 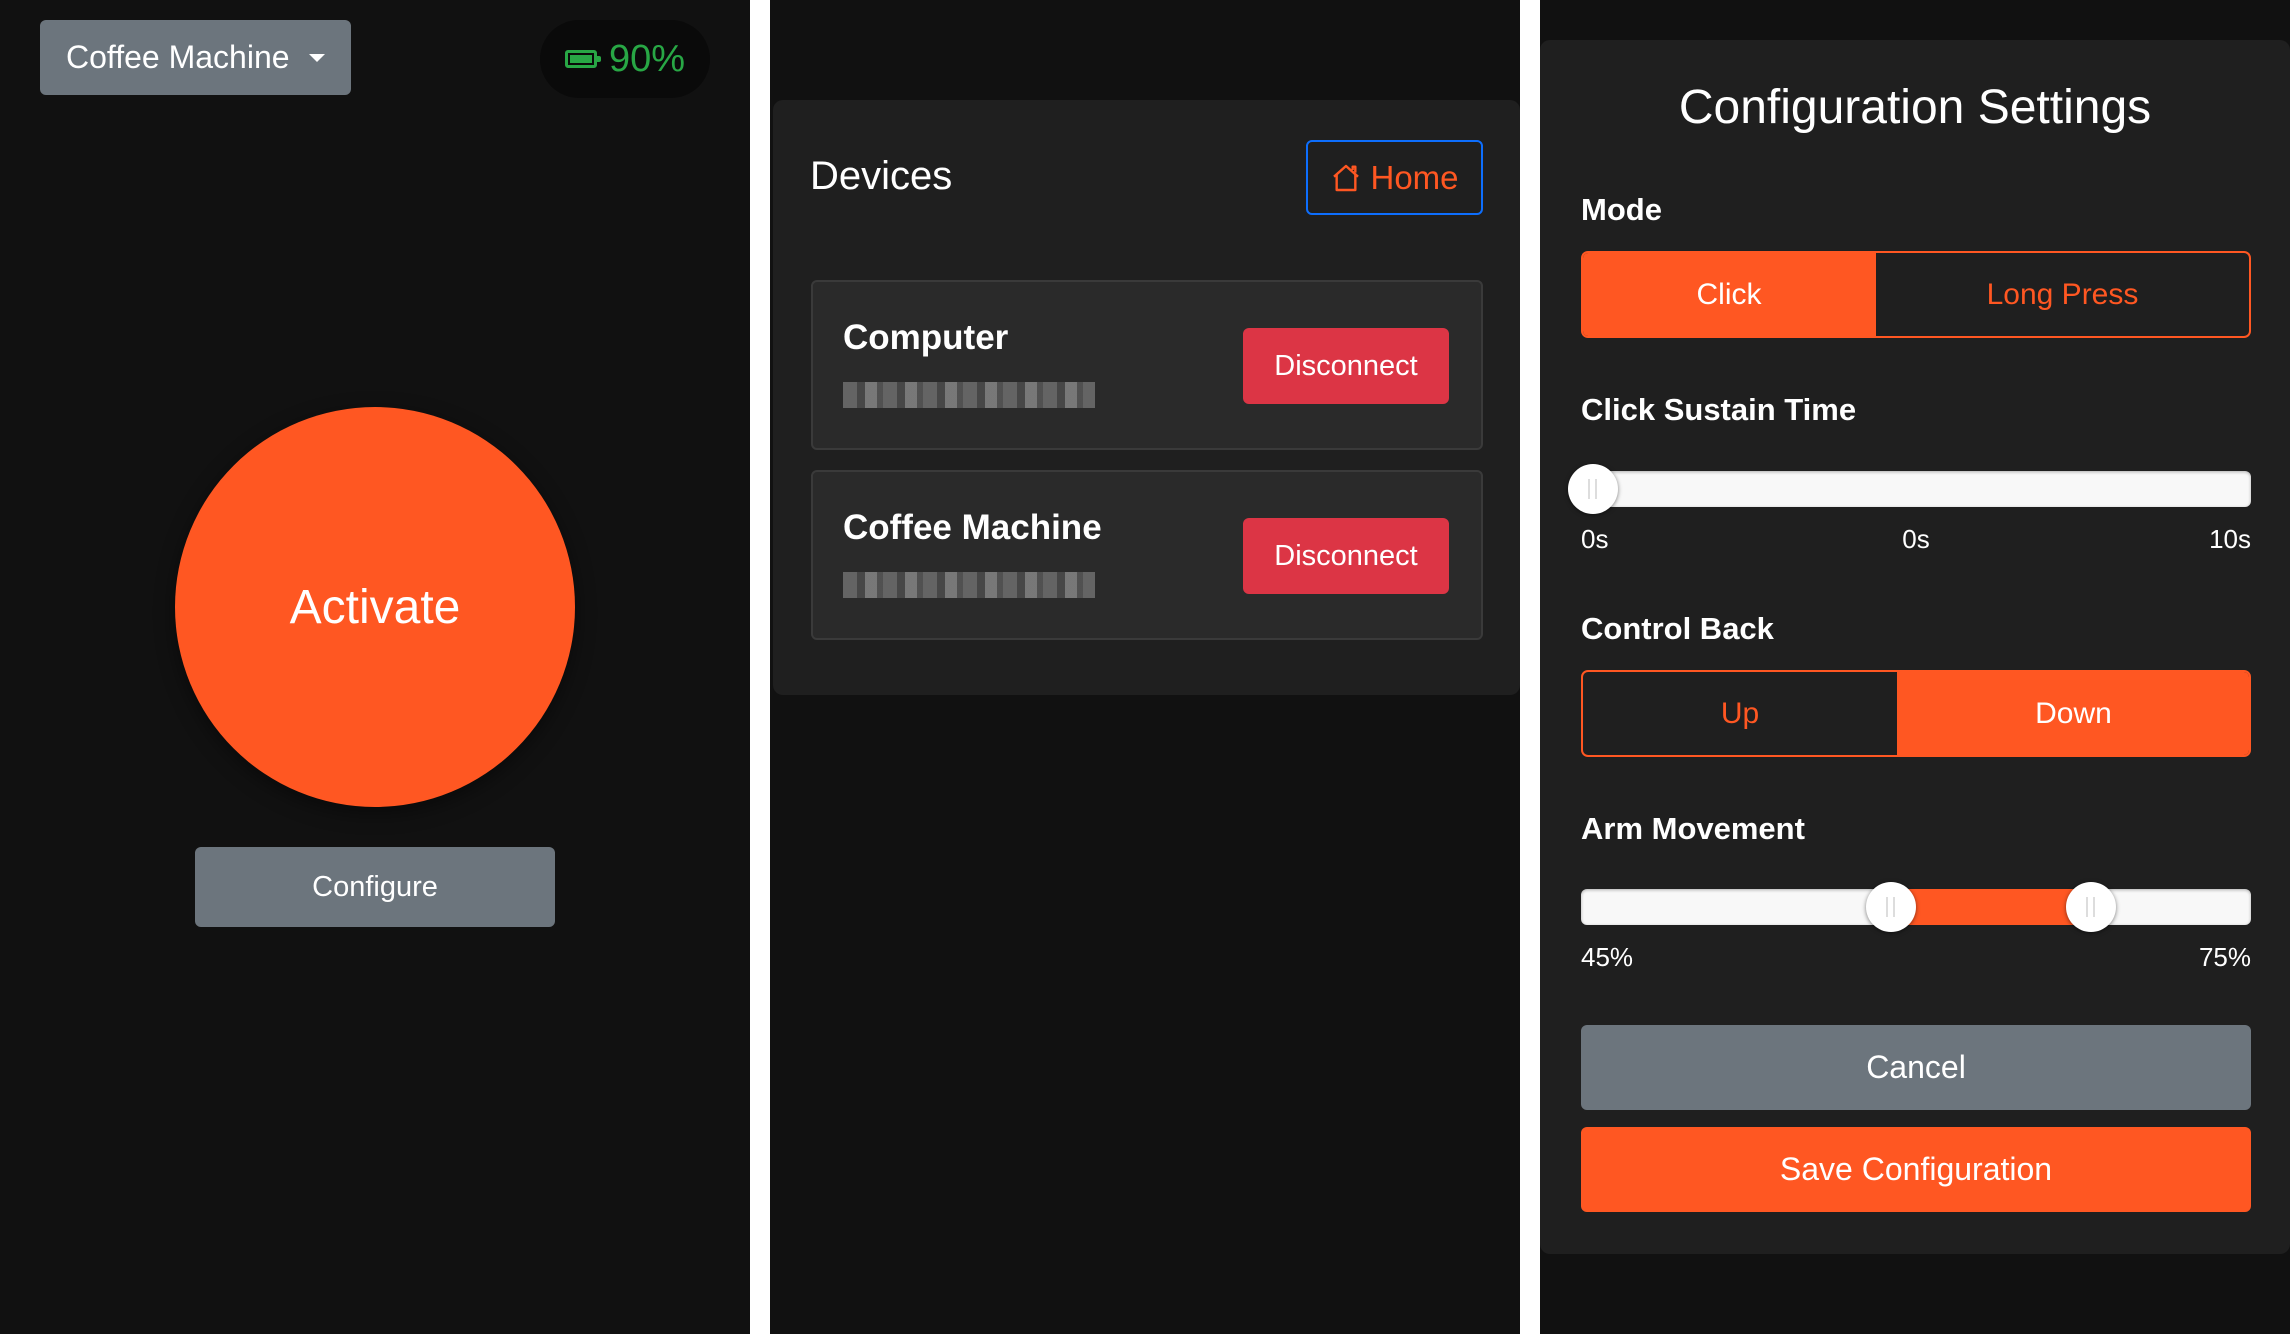 What do you see at coordinates (1147, 555) in the screenshot?
I see `list-item: Coffee Machine Disconnect` at bounding box center [1147, 555].